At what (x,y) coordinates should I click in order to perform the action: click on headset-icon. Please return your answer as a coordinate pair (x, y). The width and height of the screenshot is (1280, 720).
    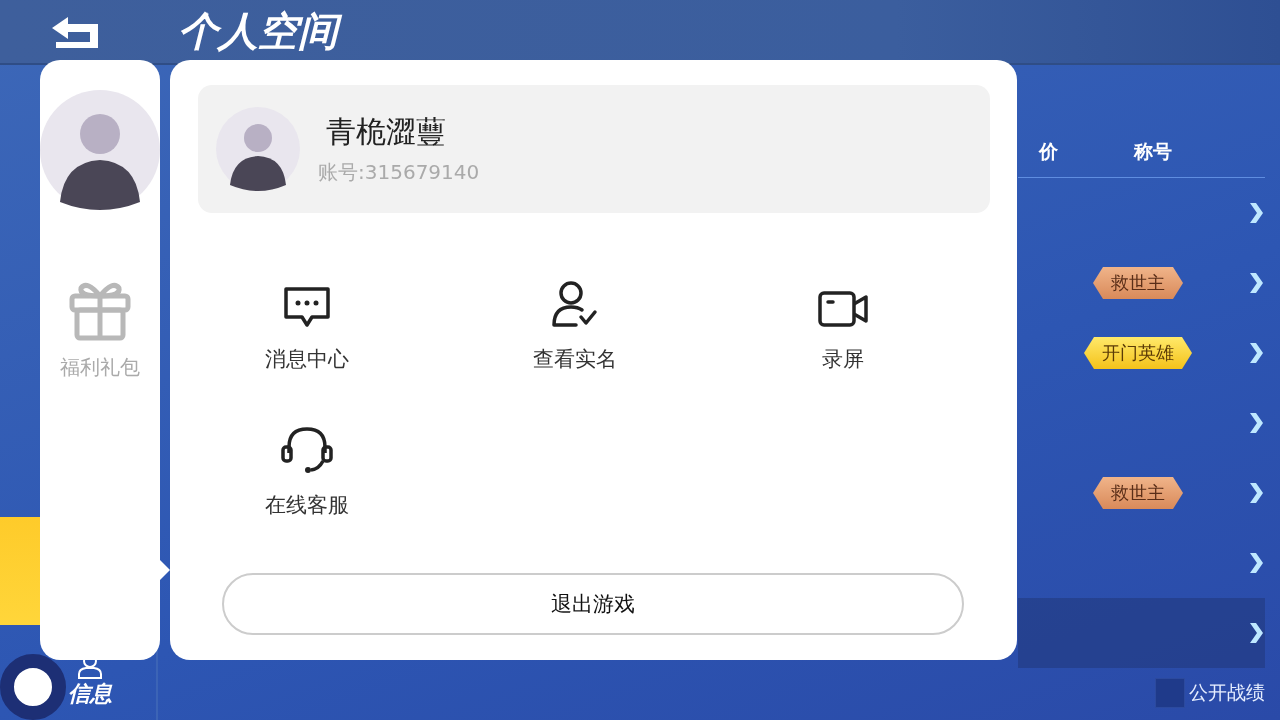
    Looking at the image, I should click on (307, 450).